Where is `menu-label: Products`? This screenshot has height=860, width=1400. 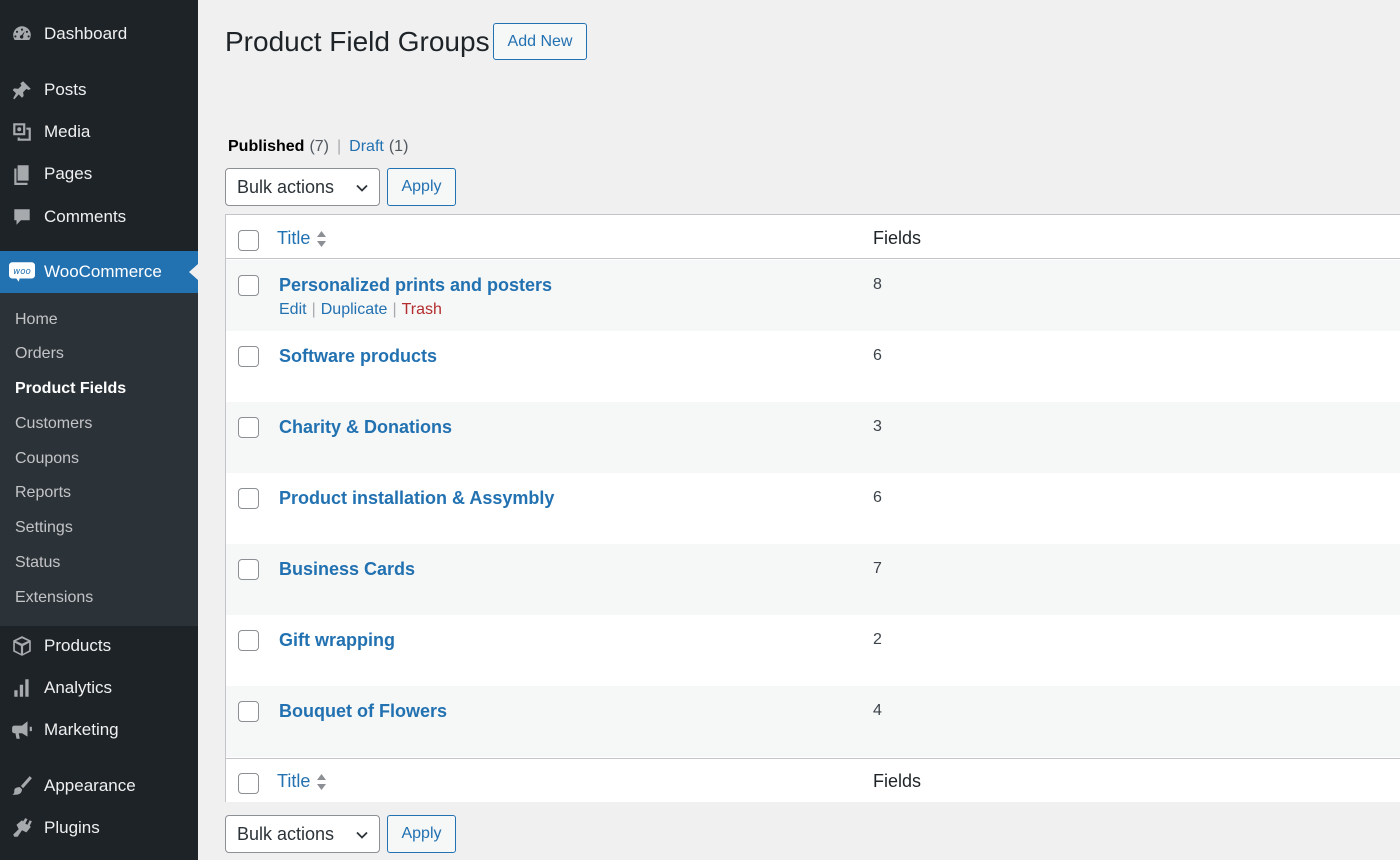
menu-label: Products is located at coordinates (78, 645).